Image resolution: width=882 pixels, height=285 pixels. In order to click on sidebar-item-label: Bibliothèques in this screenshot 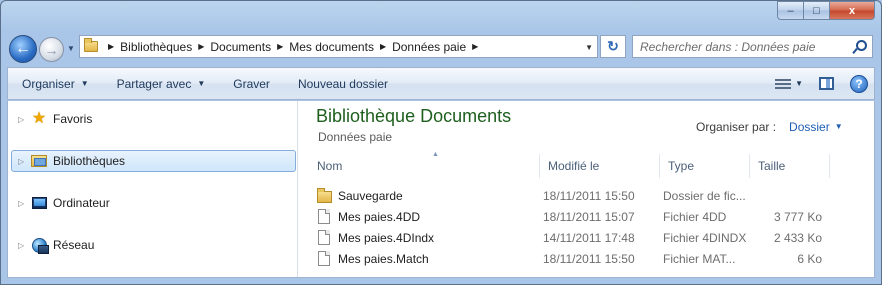, I will do `click(89, 161)`.